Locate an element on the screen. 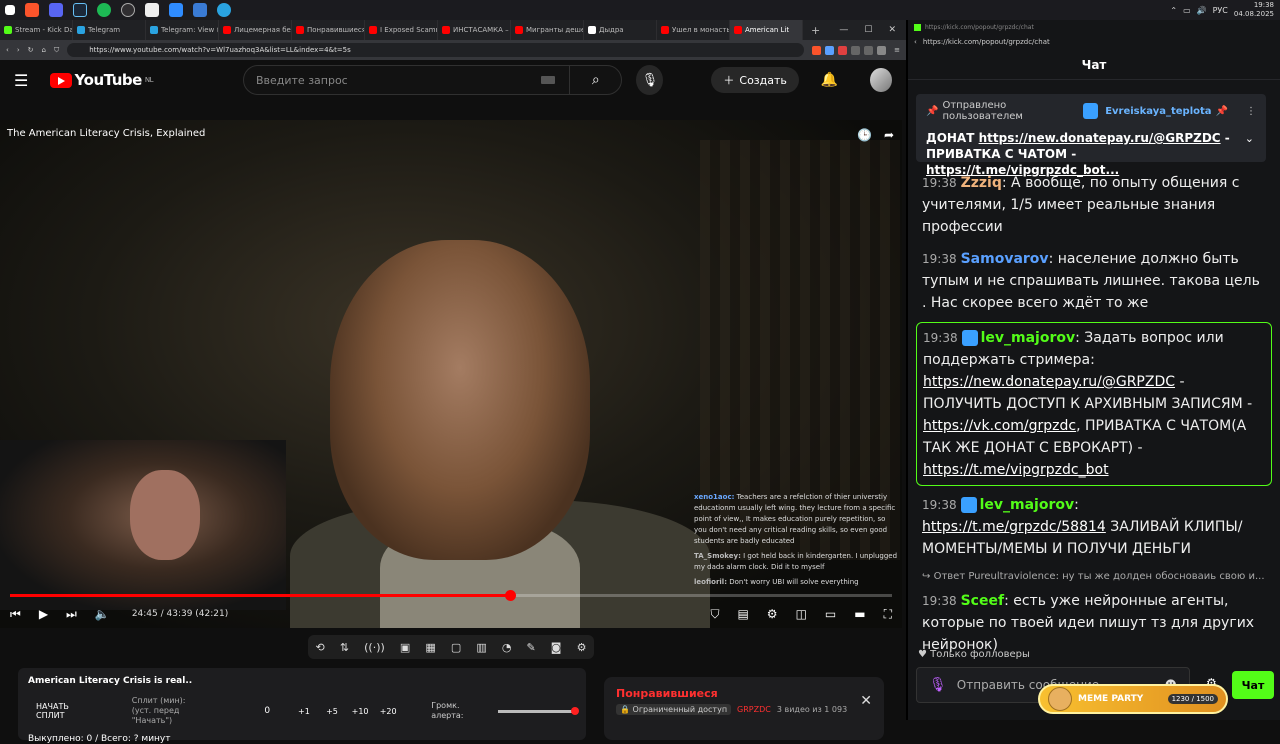 Image resolution: width=1280 pixels, height=744 pixels. previous-icon: ⏮ is located at coordinates (15, 614).